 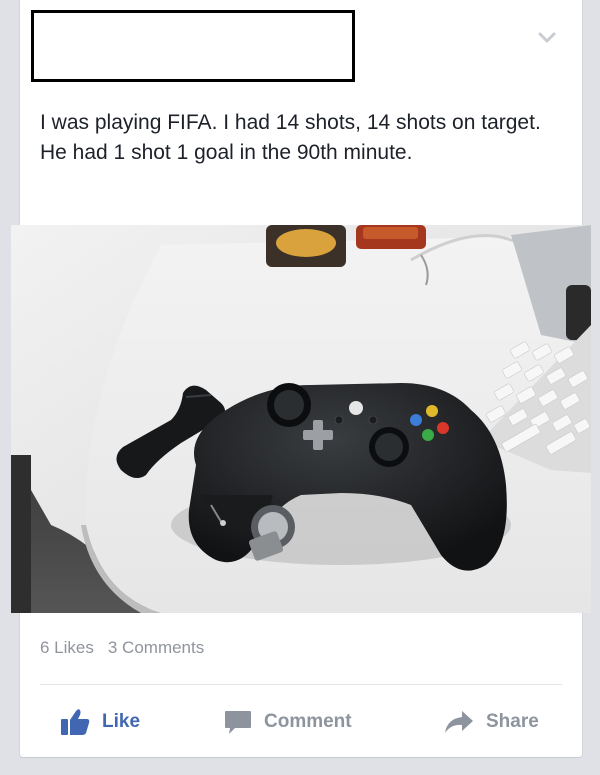 What do you see at coordinates (75, 722) in the screenshot?
I see `thumbs-up-icon` at bounding box center [75, 722].